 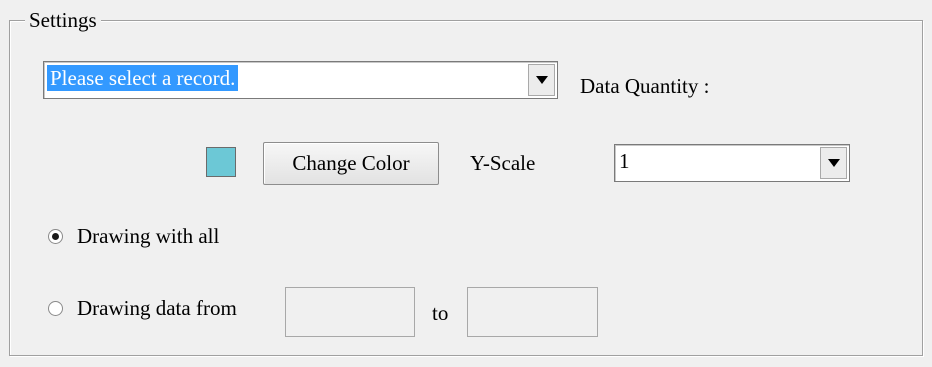 I want to click on record-select: Please select a record., so click(x=300, y=80).